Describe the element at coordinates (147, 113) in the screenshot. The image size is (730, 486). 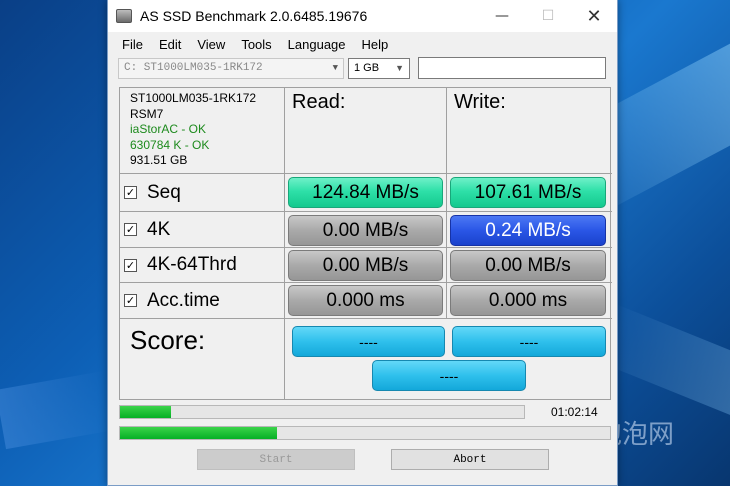
I see `drive-firmware: RSM7` at that location.